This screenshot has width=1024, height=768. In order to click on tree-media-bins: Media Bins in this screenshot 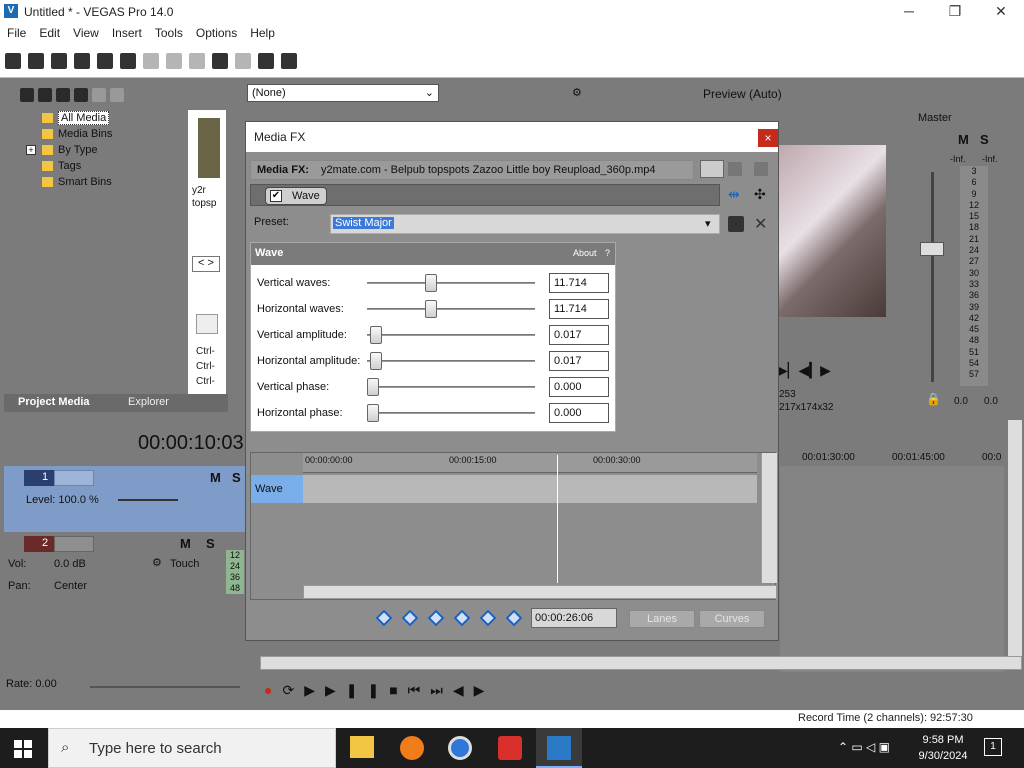, I will do `click(102, 134)`.